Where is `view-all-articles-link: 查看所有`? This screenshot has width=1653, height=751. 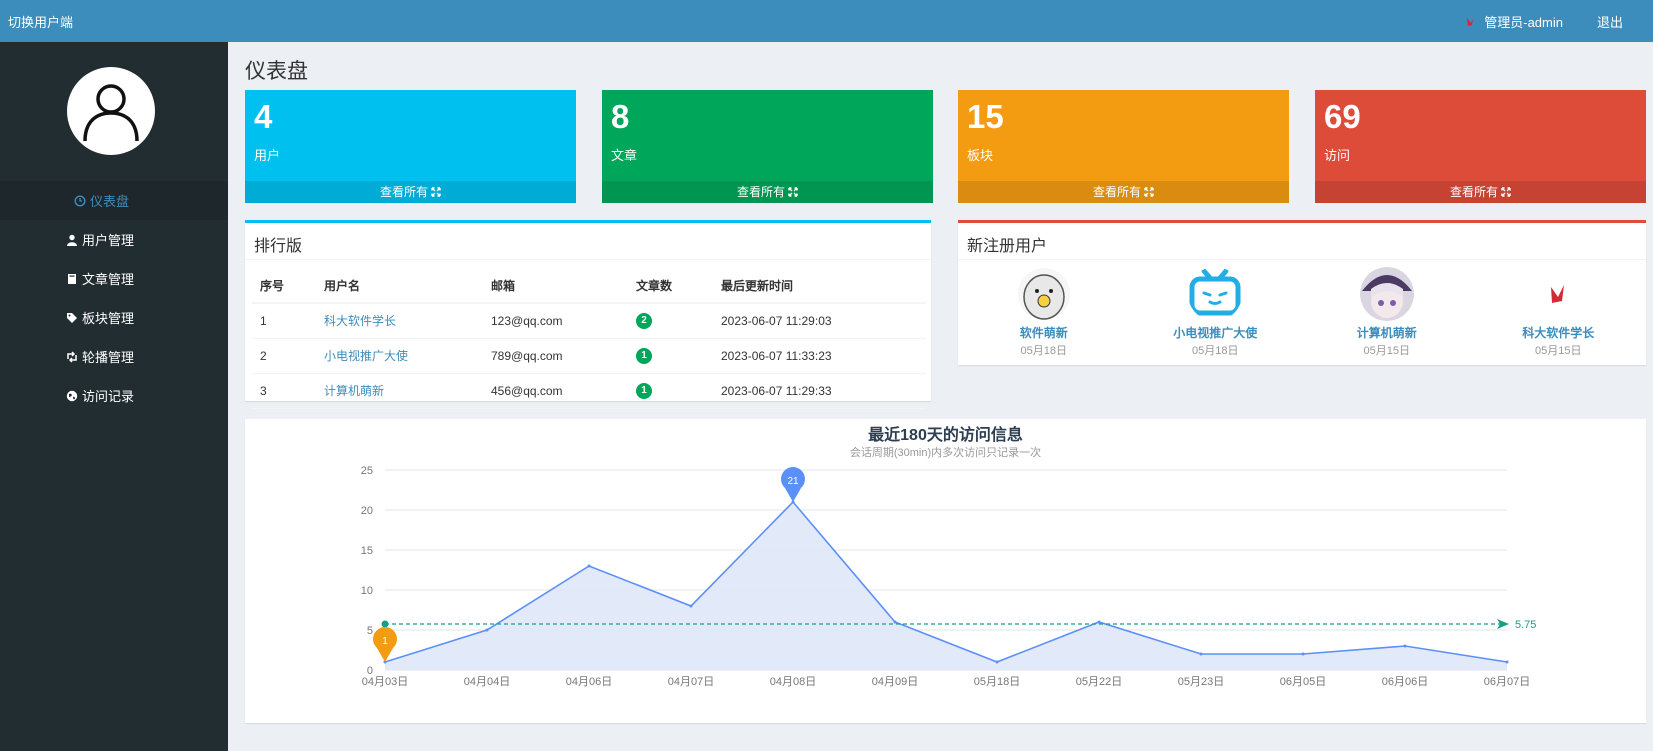
view-all-articles-link: 查看所有 is located at coordinates (767, 192).